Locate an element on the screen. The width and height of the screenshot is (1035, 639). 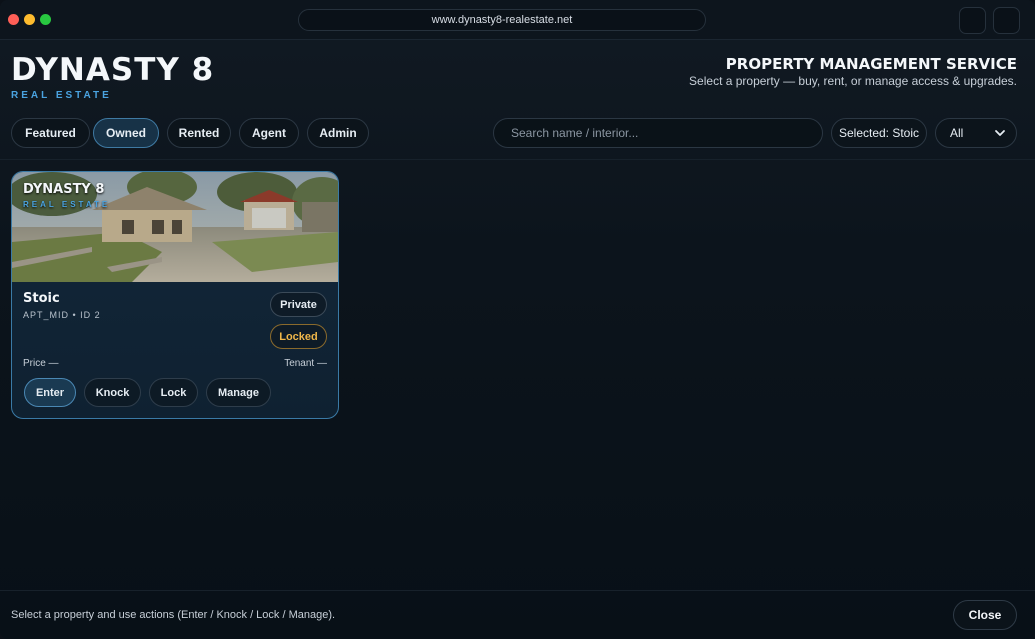
tab-admin: Admin is located at coordinates (338, 133).